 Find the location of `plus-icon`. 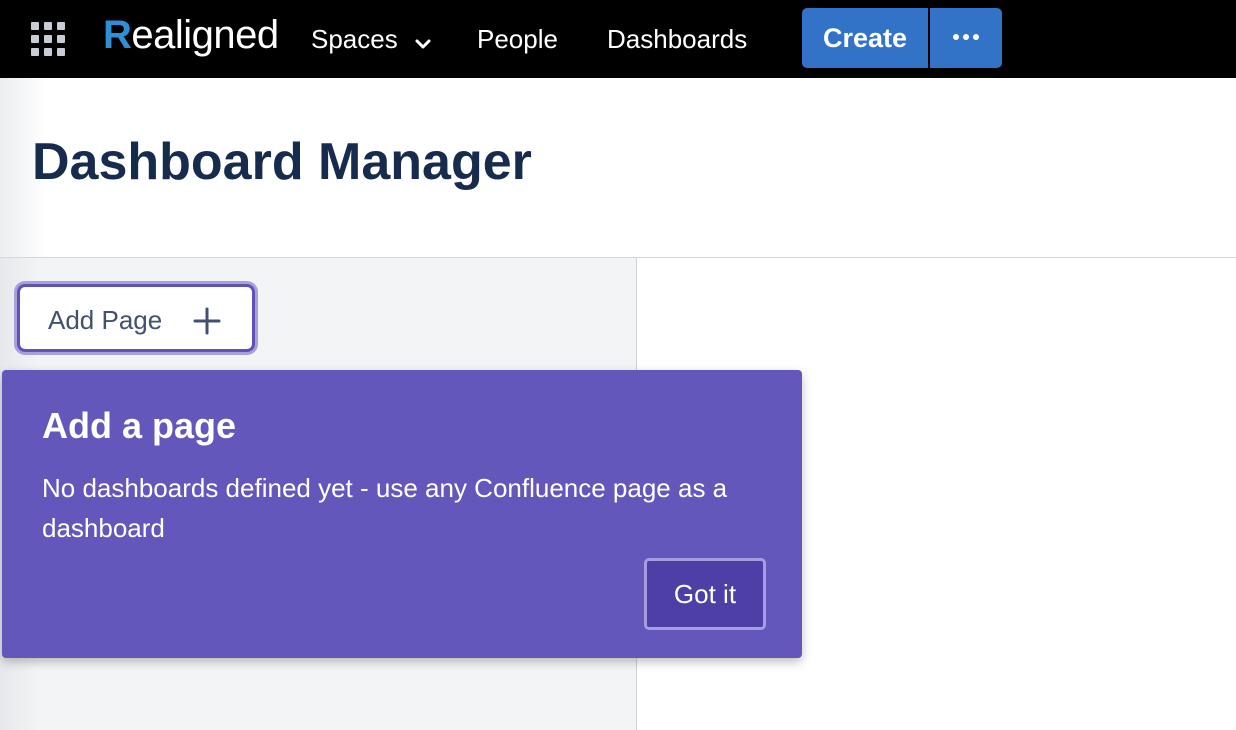

plus-icon is located at coordinates (207, 323).